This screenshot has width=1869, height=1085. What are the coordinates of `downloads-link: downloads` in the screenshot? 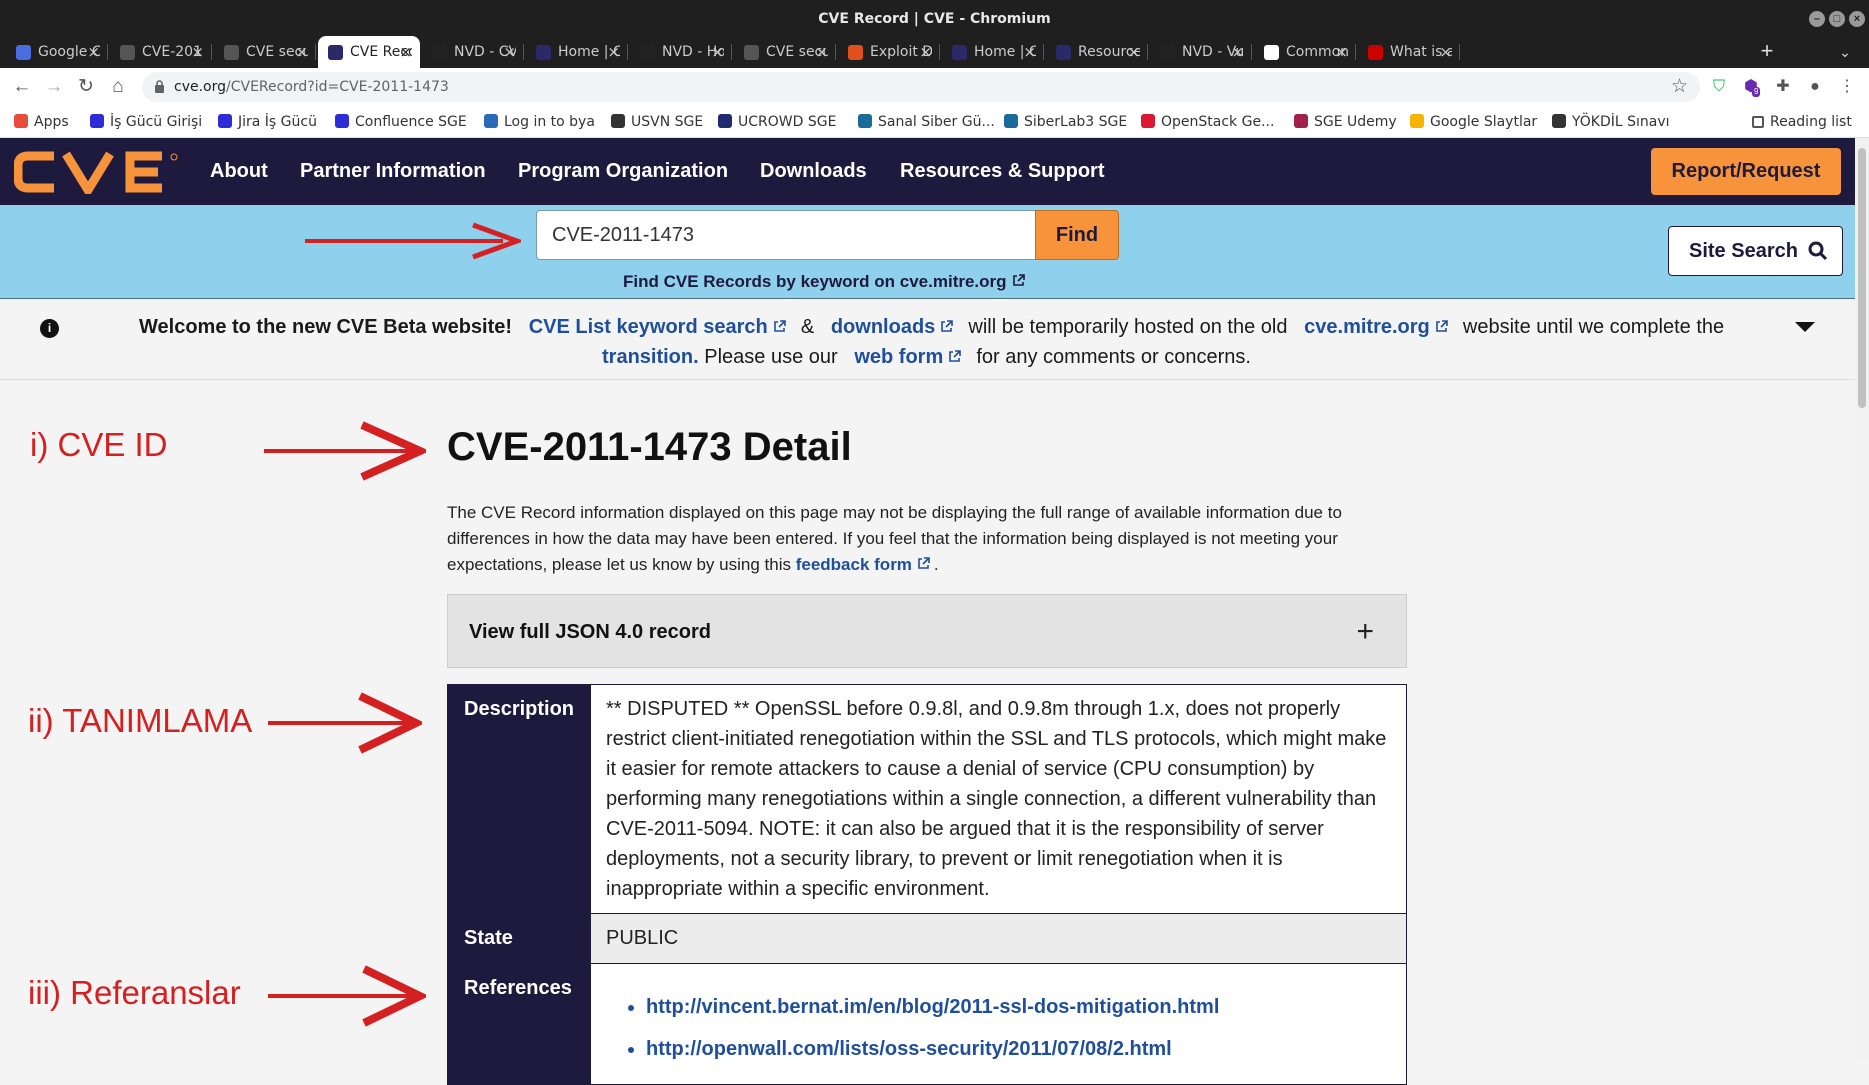 It's located at (883, 327).